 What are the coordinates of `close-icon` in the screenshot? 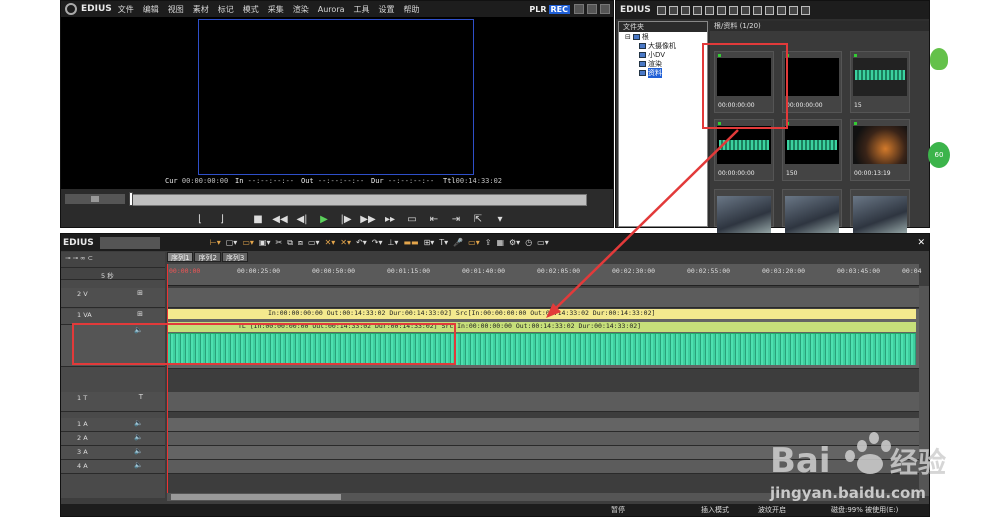 It's located at (605, 9).